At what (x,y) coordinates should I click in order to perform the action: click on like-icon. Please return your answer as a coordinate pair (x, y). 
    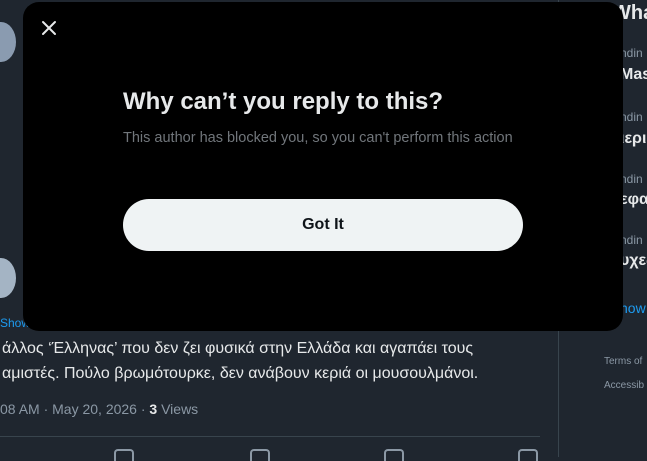
    Looking at the image, I should click on (260, 455).